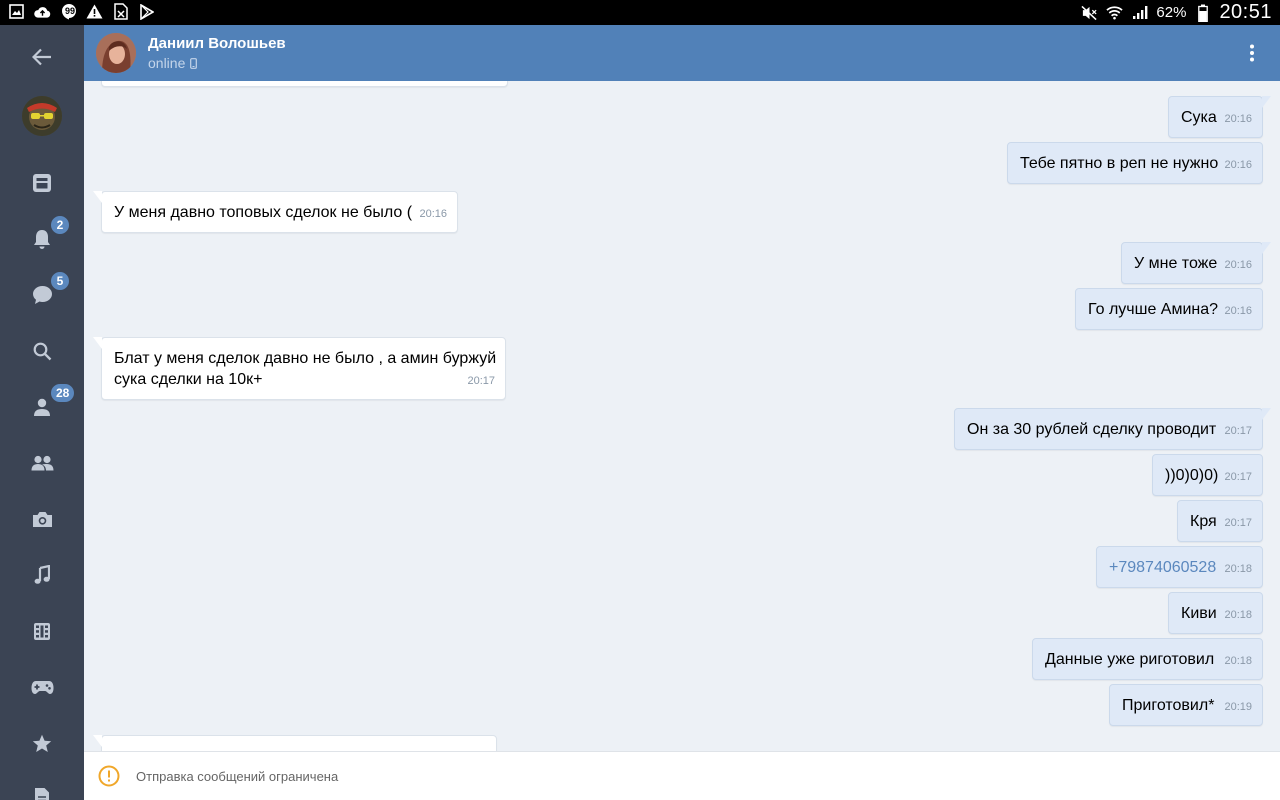 The height and width of the screenshot is (800, 1280). I want to click on hangouts-icon: 99, so click(68, 11).